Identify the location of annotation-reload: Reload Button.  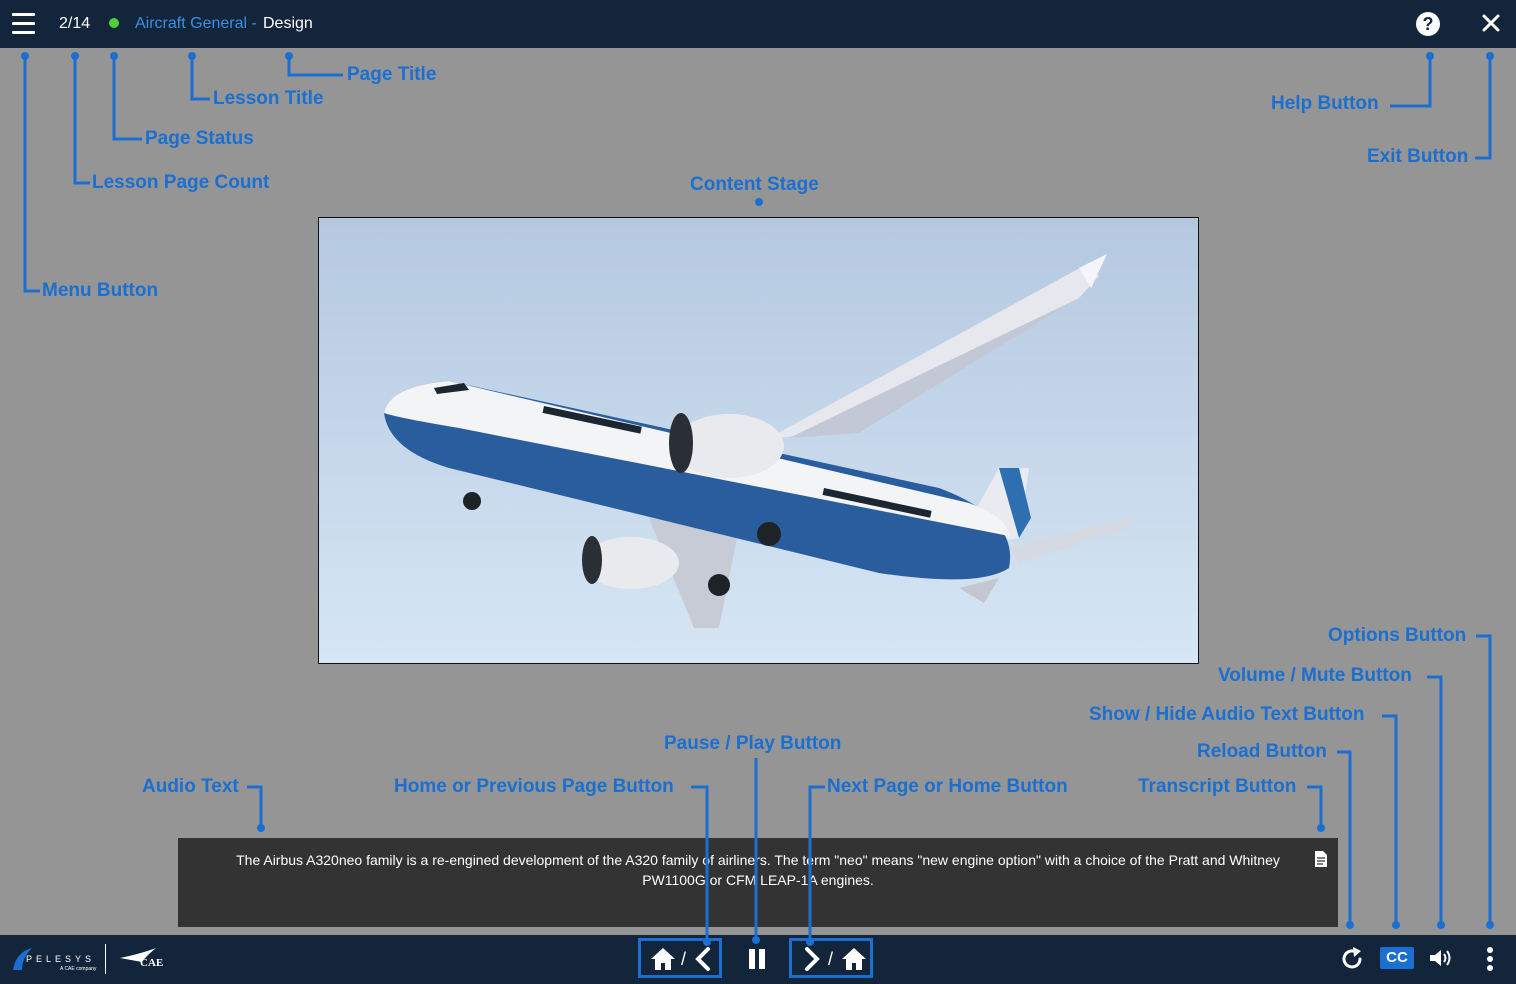
(1262, 751).